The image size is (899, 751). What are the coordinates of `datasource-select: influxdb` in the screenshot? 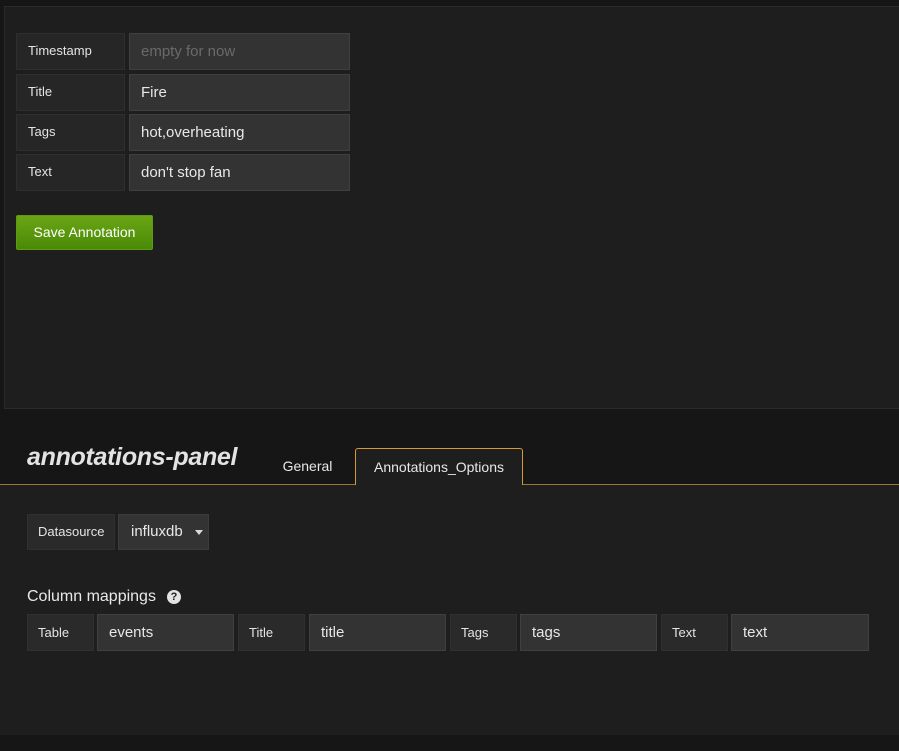 It's located at (163, 532).